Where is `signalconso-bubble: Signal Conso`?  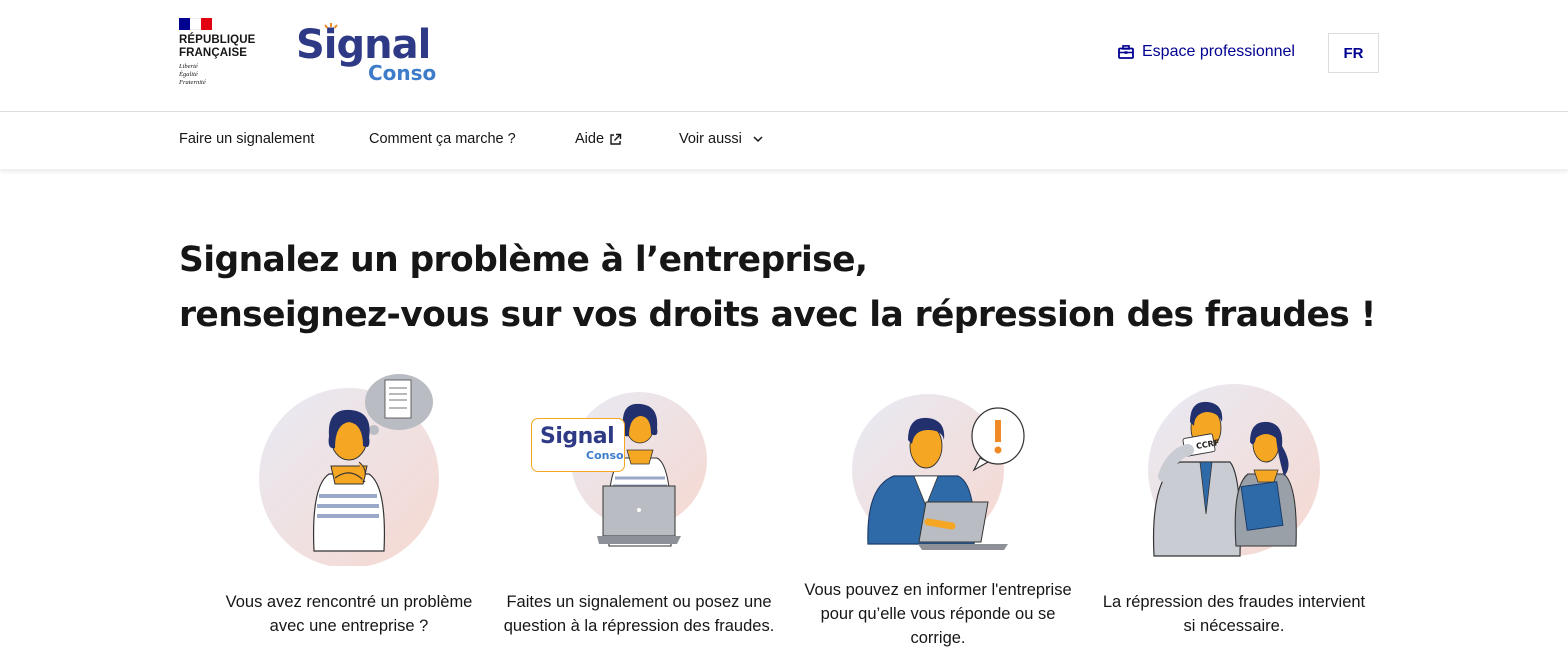 signalconso-bubble: Signal Conso is located at coordinates (578, 445).